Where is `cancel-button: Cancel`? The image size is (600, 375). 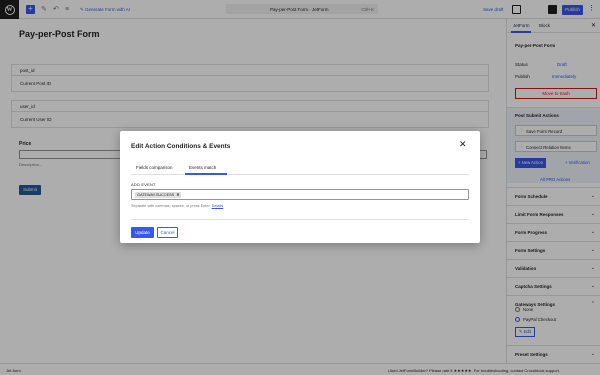
cancel-button: Cancel is located at coordinates (167, 232).